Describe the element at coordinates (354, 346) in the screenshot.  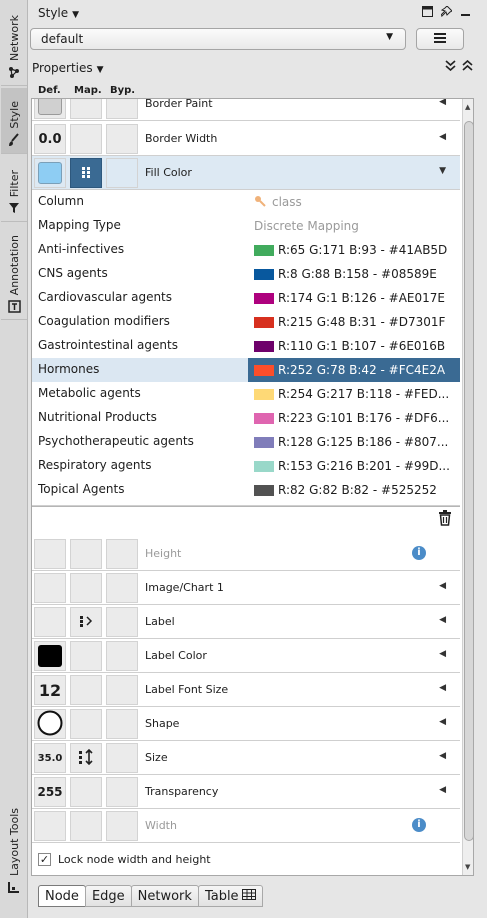
I see `mapping-entry-value: R:110 G:1 B:107 - #6E016B` at that location.